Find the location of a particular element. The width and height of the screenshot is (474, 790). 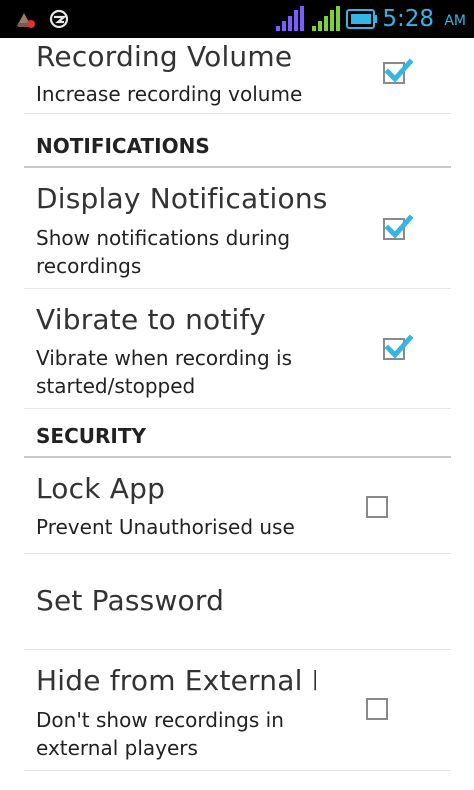

battery-icon is located at coordinates (361, 19).